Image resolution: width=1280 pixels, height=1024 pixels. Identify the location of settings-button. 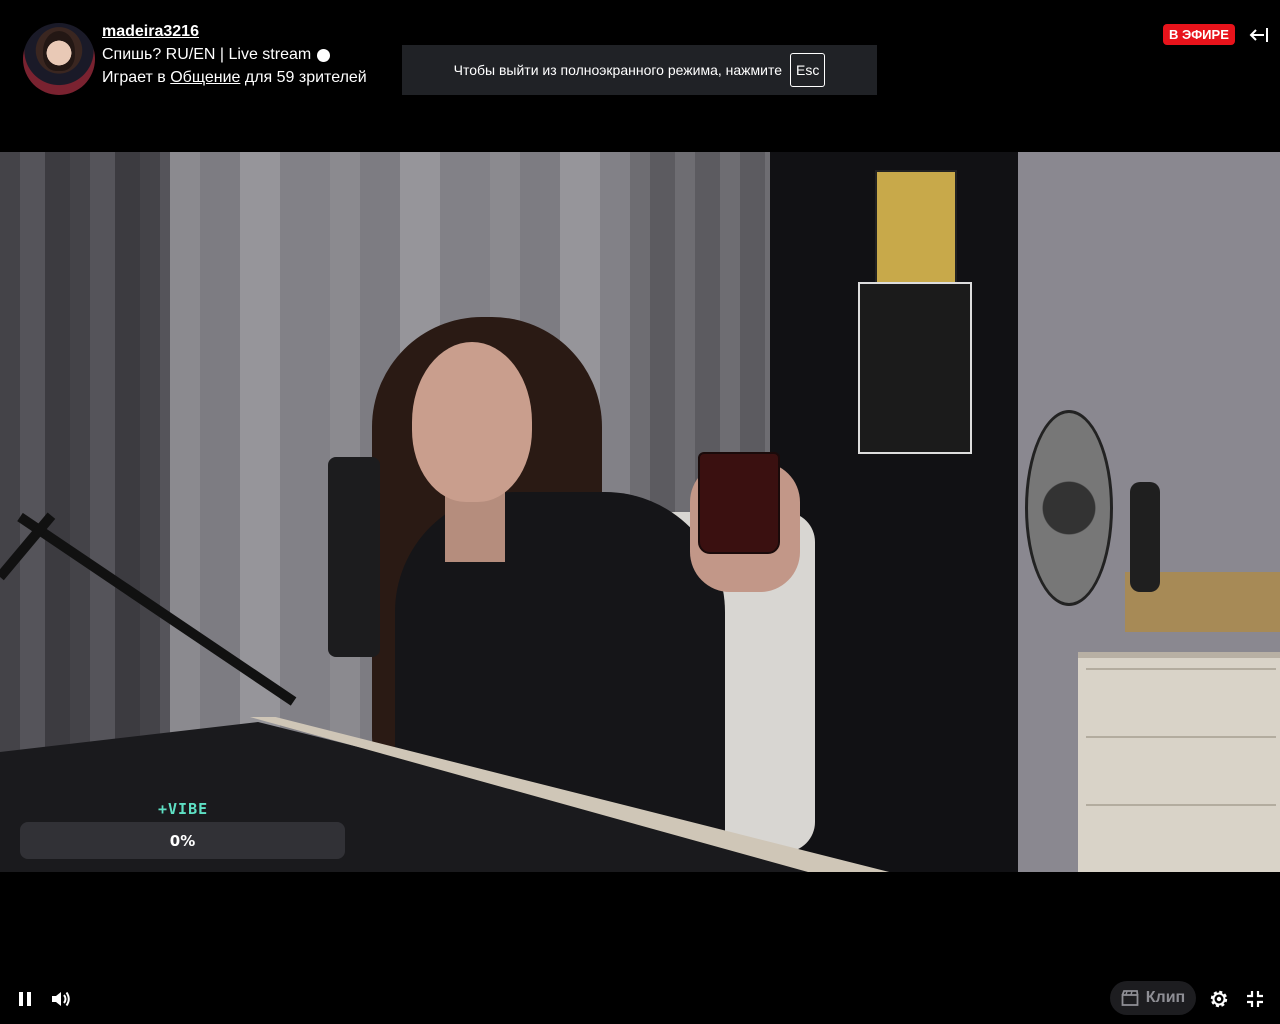
(1219, 999).